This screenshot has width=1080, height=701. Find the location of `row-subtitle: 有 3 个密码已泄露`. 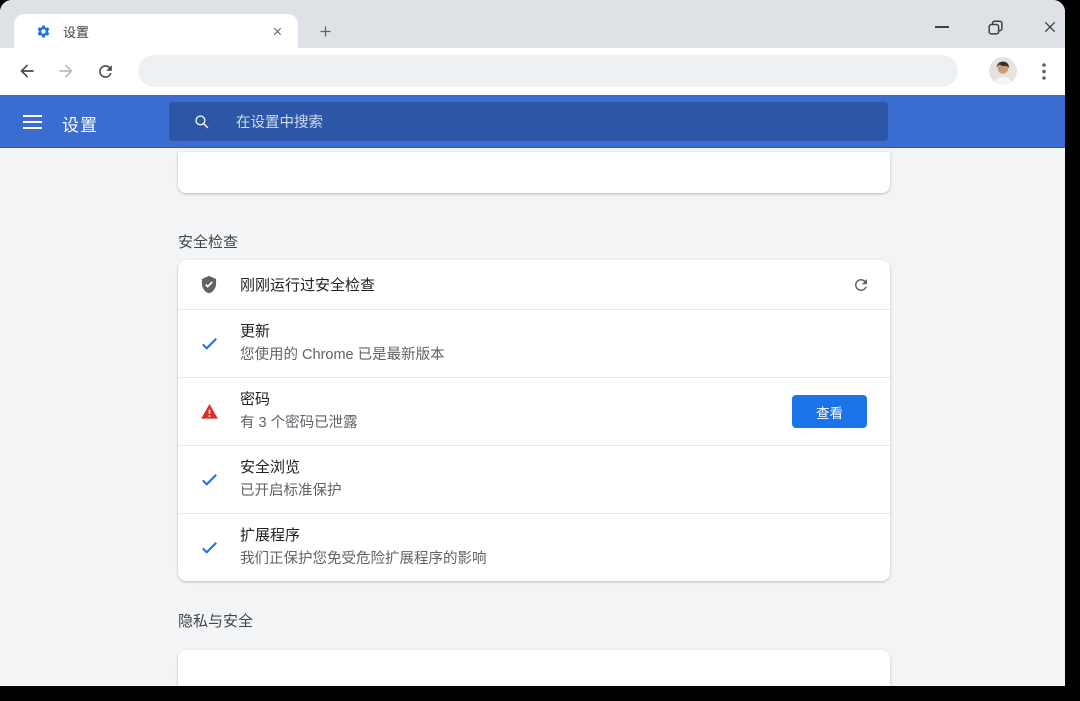

row-subtitle: 有 3 个密码已泄露 is located at coordinates (299, 423).